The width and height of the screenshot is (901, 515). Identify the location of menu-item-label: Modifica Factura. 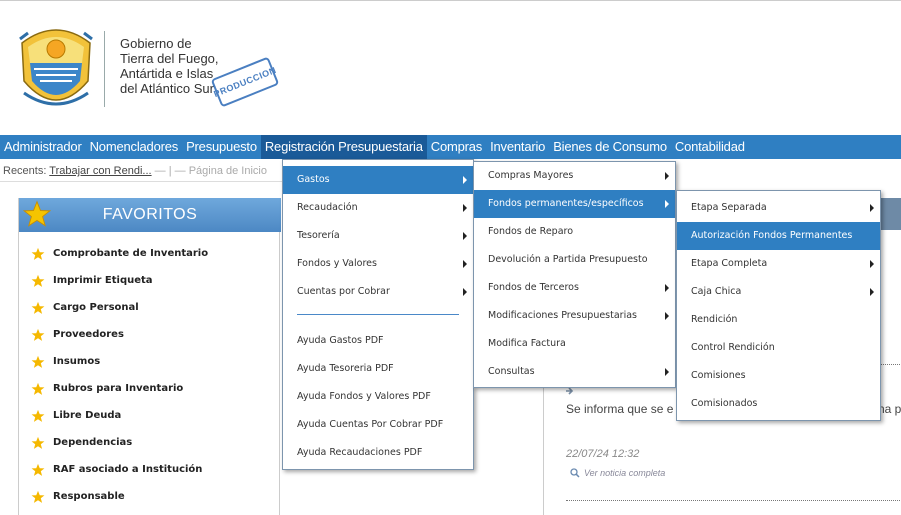
(527, 343).